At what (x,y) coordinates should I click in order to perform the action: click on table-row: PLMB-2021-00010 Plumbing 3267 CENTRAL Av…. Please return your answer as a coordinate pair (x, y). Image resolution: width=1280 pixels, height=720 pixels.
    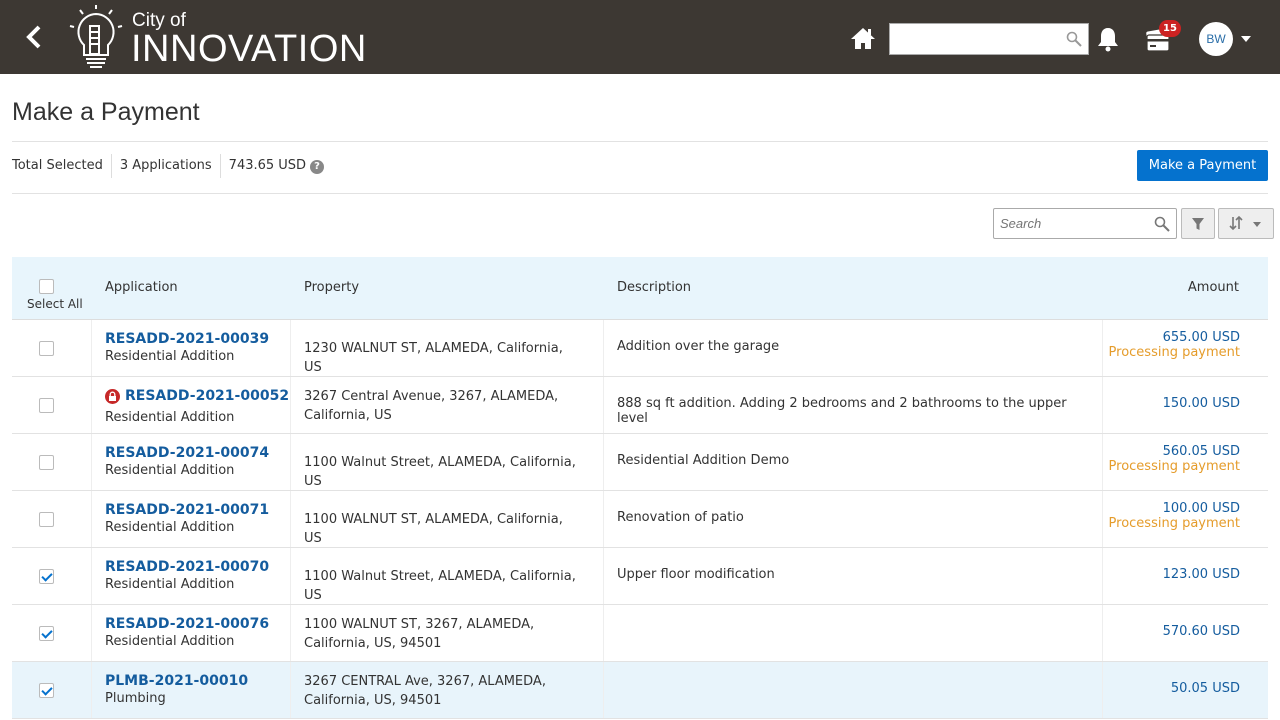
    Looking at the image, I should click on (640, 690).